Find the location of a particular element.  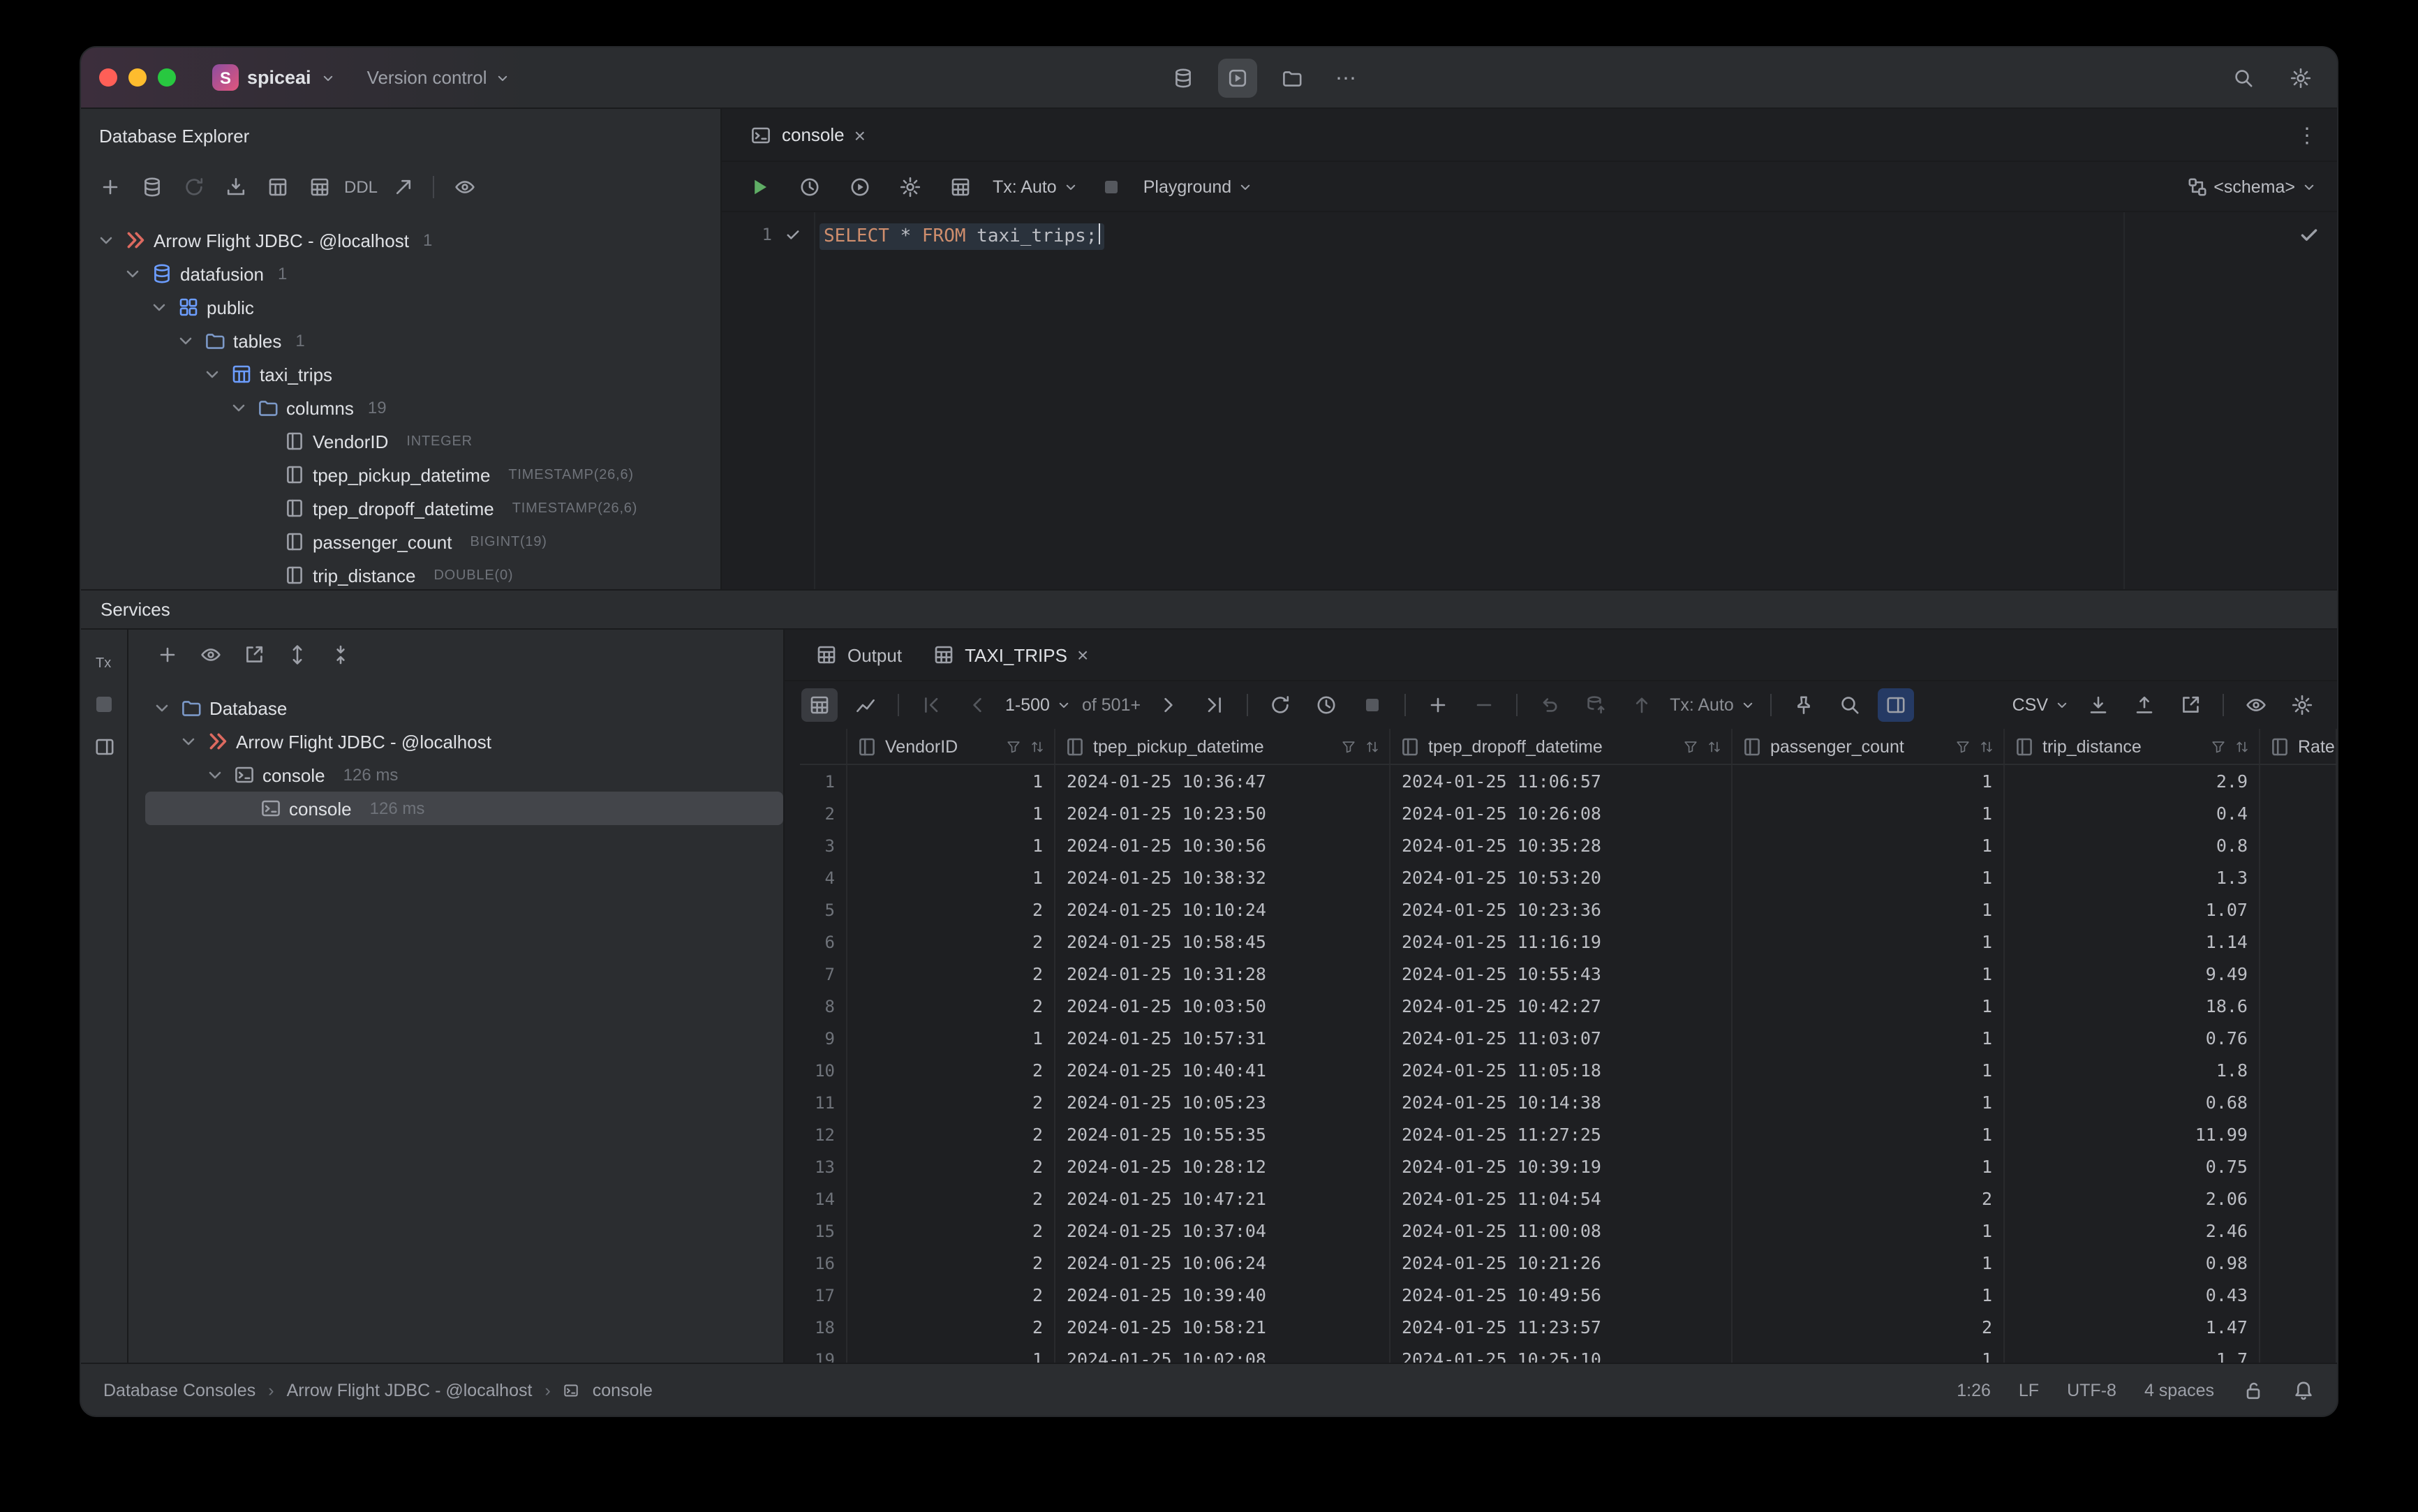

page-range-selector: 1-500 is located at coordinates (1038, 705).